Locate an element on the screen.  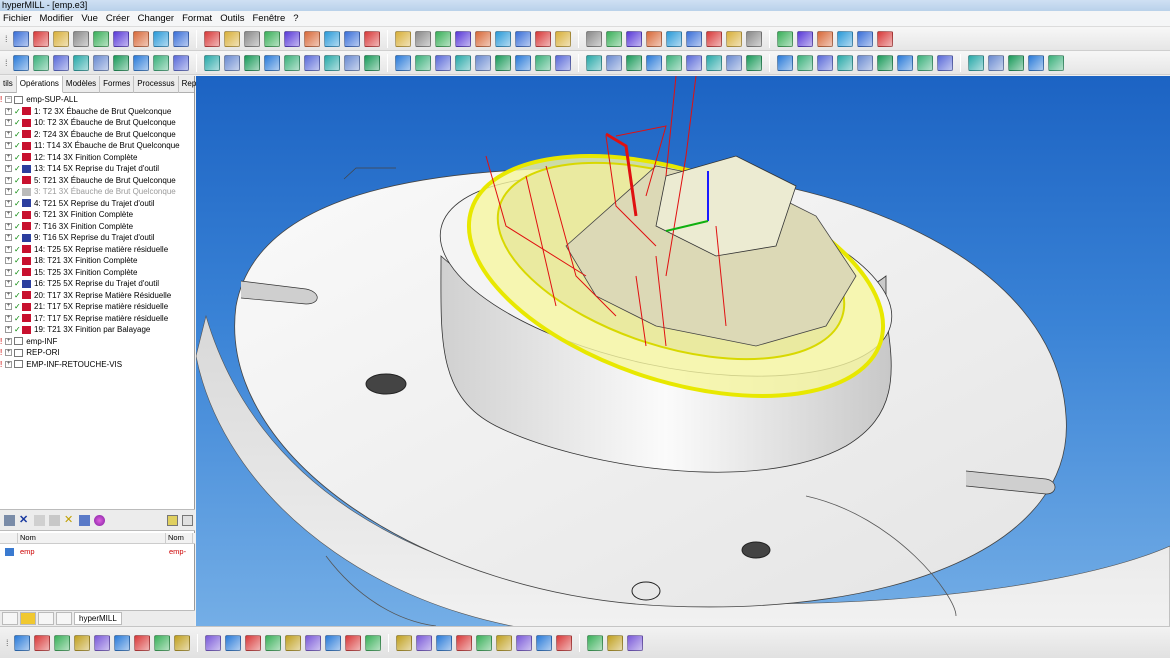
tab-hypermill: hyperMILL is located at coordinates (98, 618).